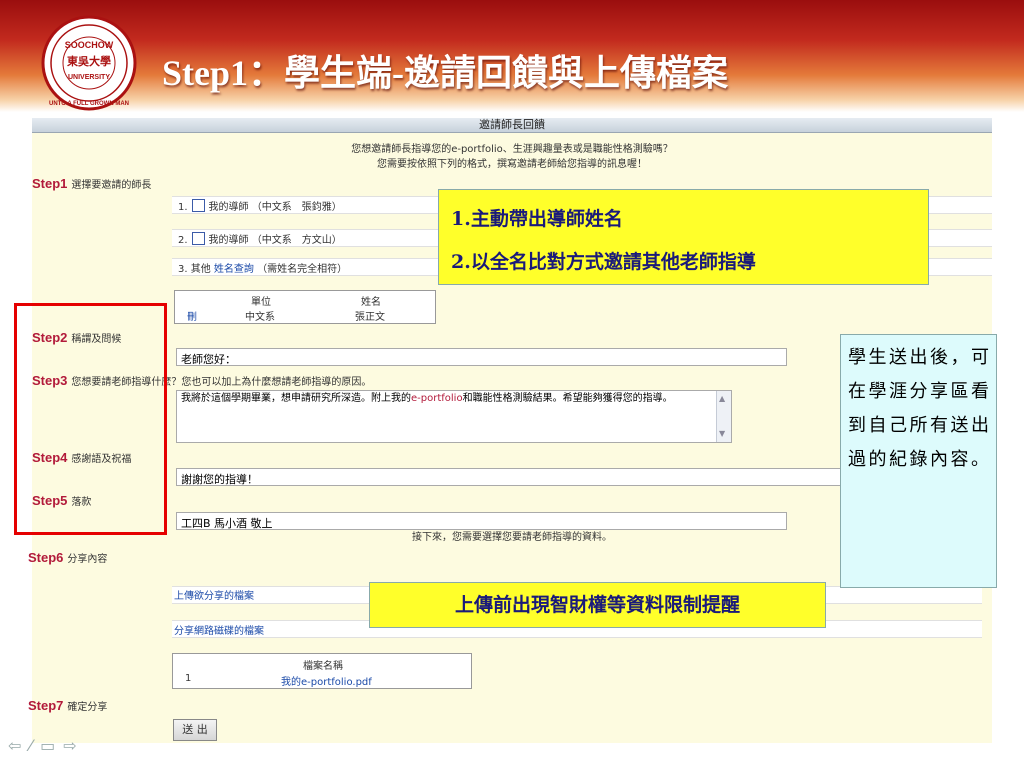  I want to click on forward-arrow-icon: ⇨, so click(73, 745).